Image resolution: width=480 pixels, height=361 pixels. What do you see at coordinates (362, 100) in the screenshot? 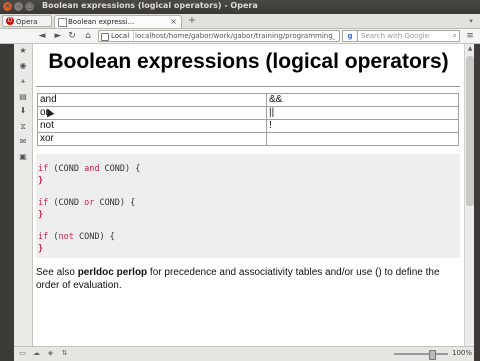
I see `operator-symbol: &&` at bounding box center [362, 100].